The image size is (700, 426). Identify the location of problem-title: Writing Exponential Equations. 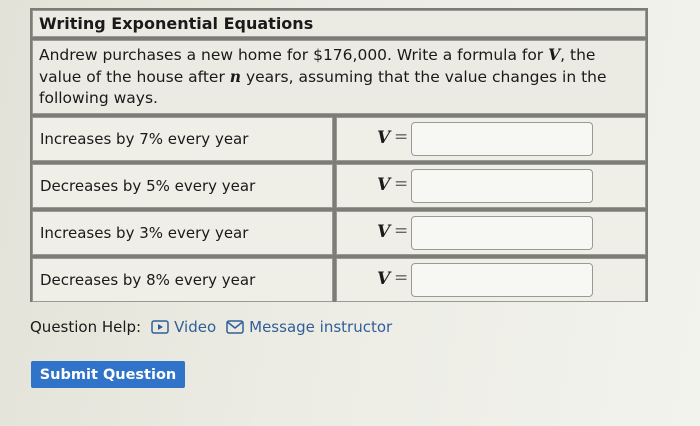
(339, 23).